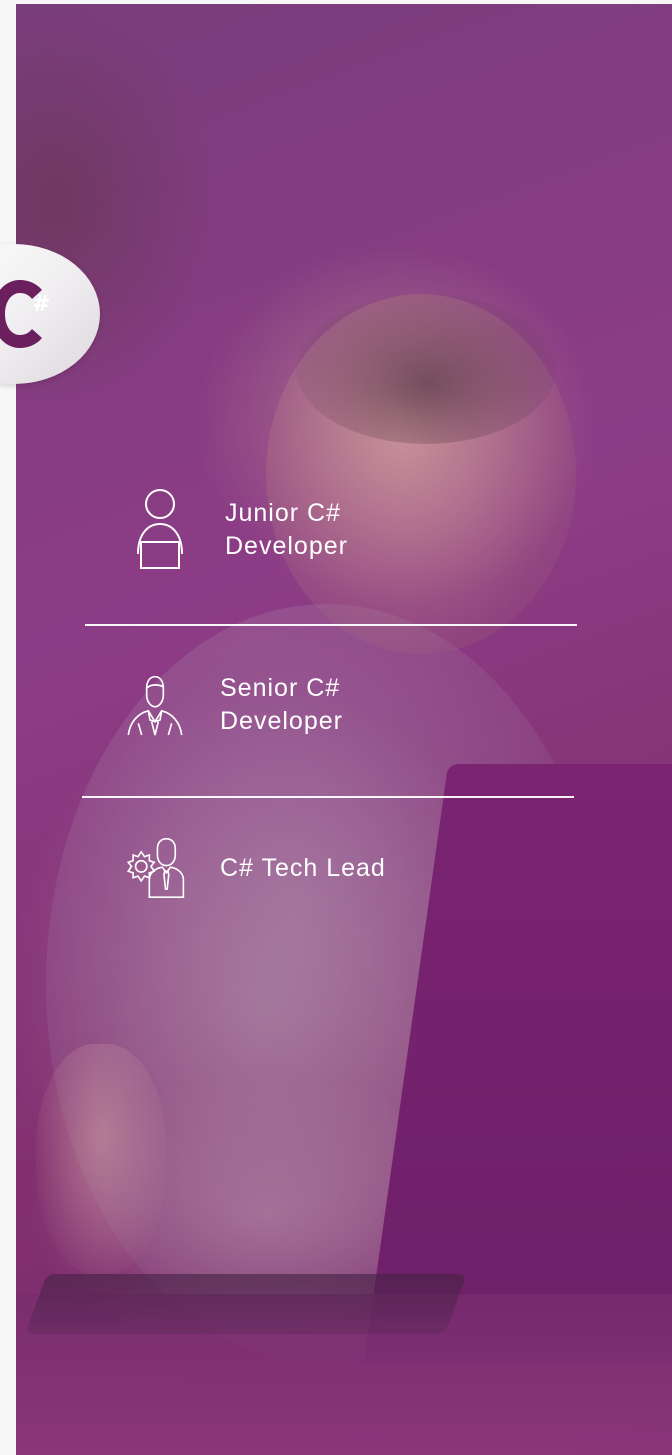 This screenshot has height=1455, width=672. Describe the element at coordinates (155, 705) in the screenshot. I see `person-suit-icon` at that location.